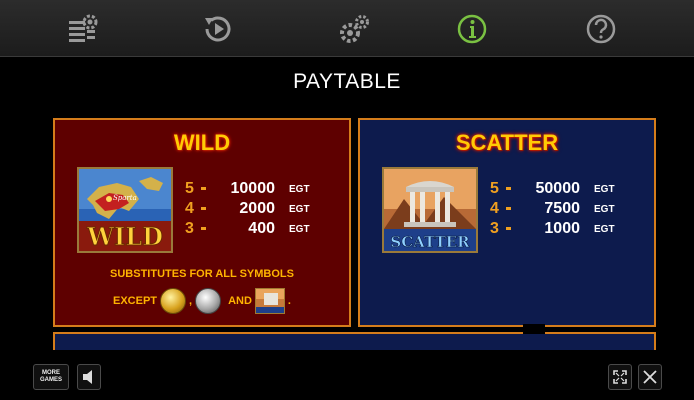 The image size is (694, 400). I want to click on game-logo-partial, so click(350, 104).